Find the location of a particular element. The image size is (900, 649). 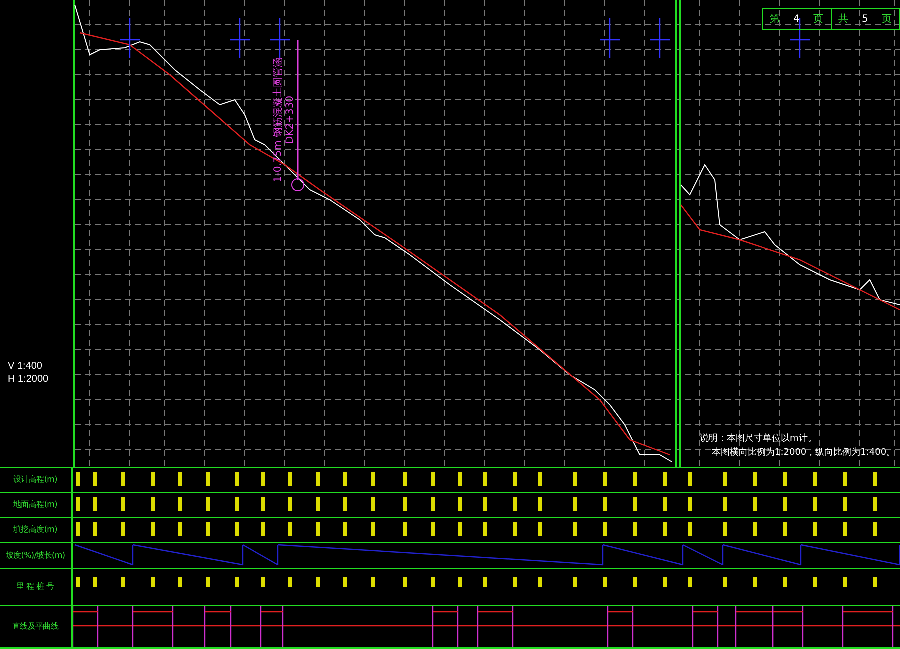

station-label: DK2+330 is located at coordinates (291, 120).